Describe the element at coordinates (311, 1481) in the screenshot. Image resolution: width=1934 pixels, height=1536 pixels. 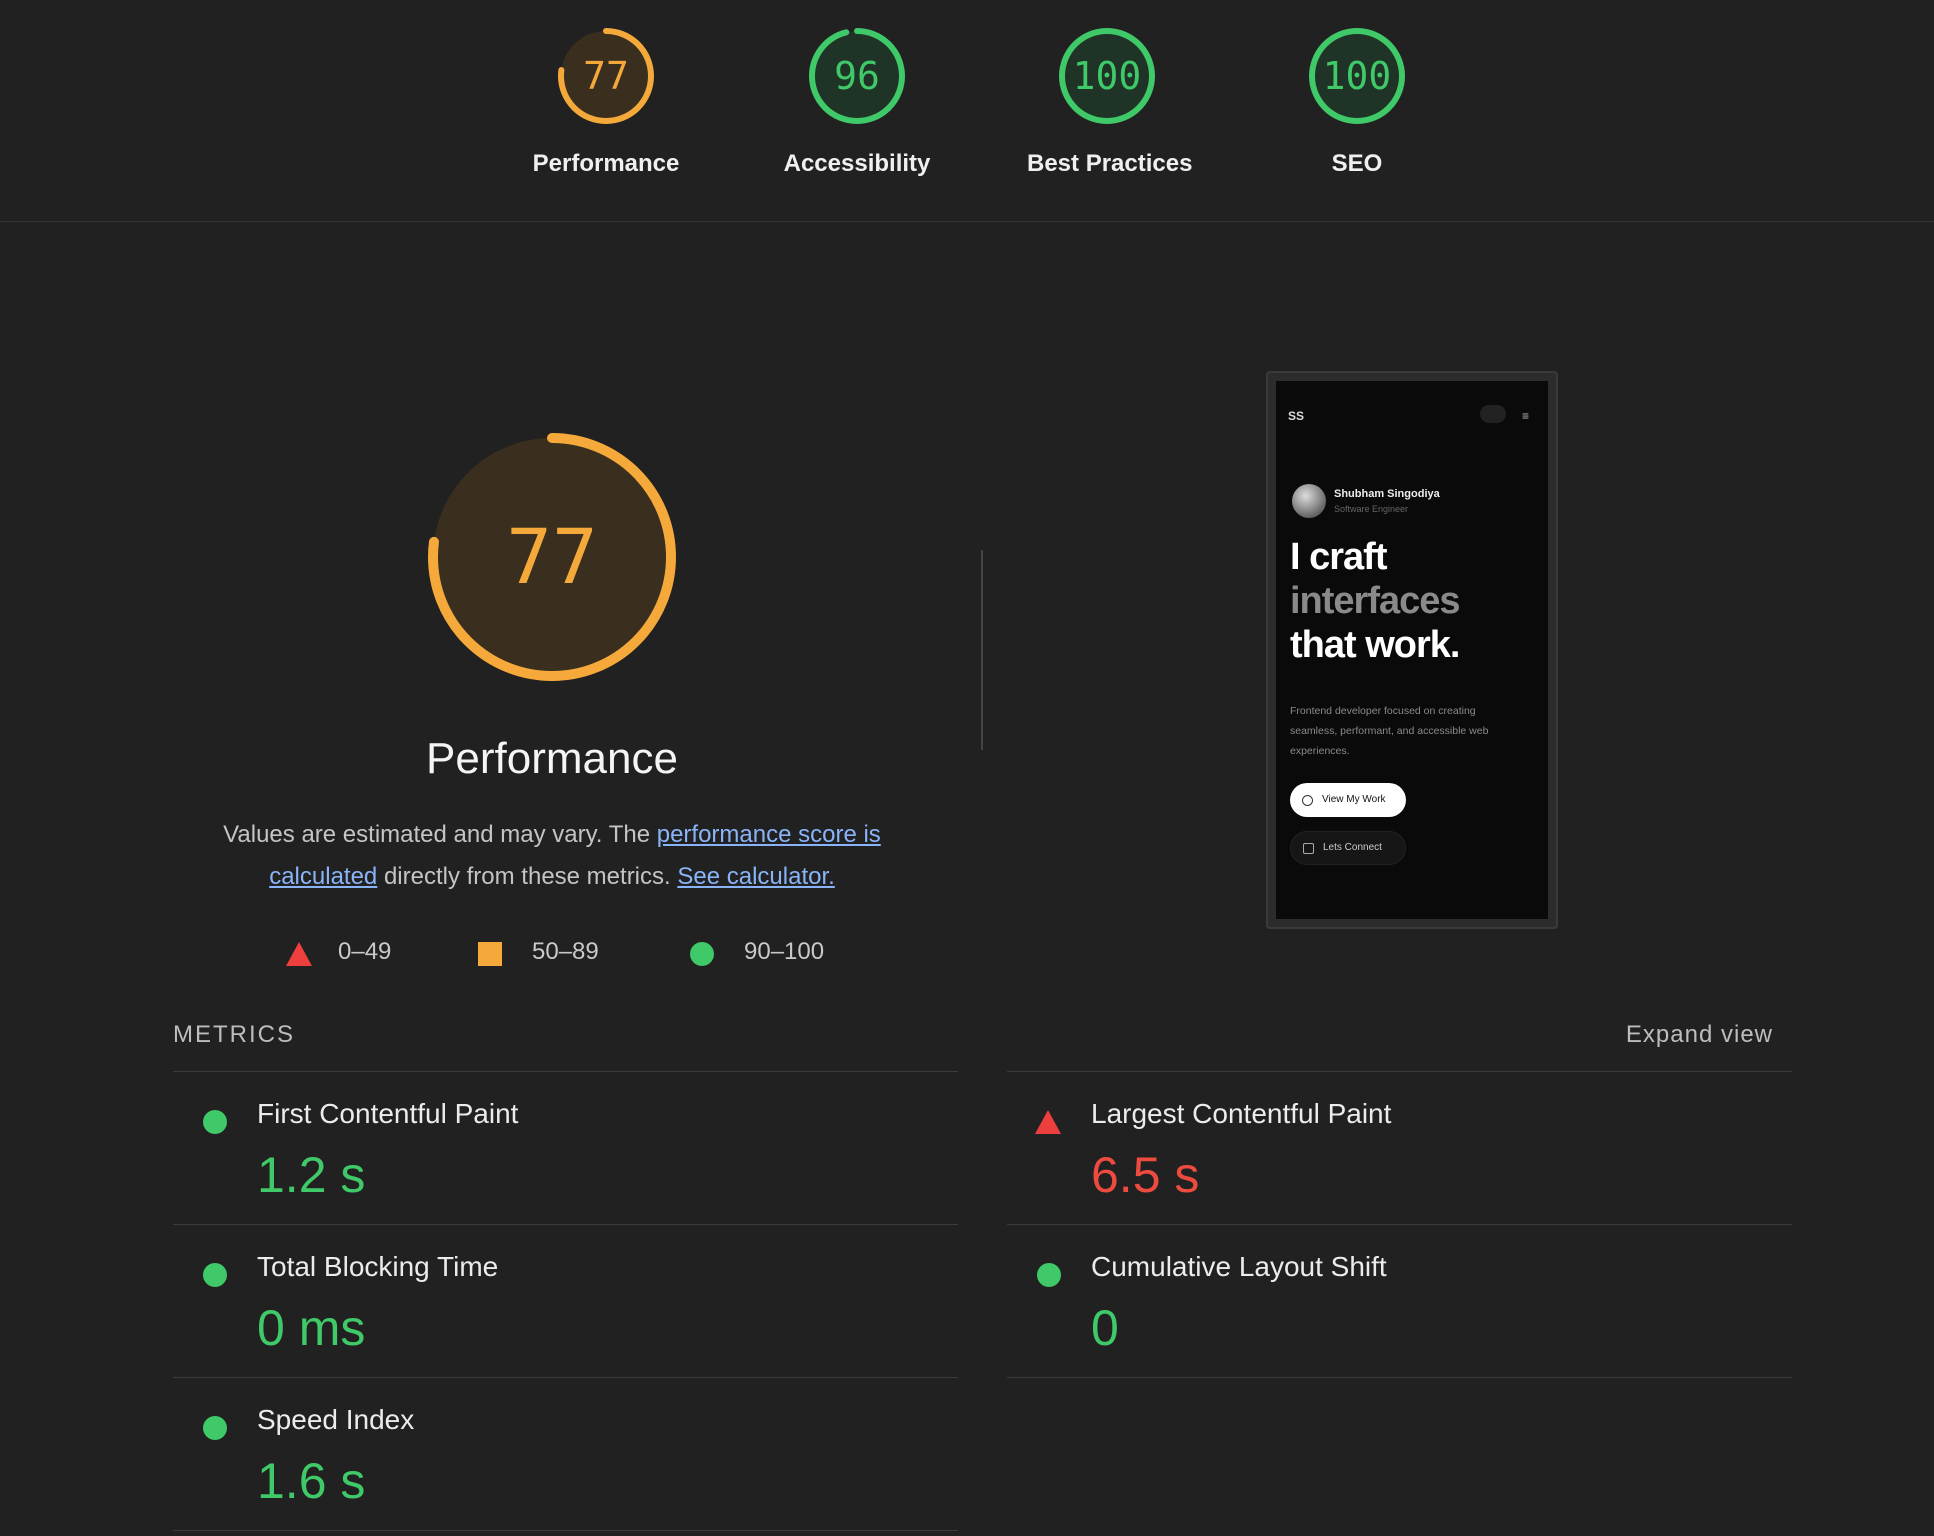
I see `metric-value: 1.6 s` at that location.